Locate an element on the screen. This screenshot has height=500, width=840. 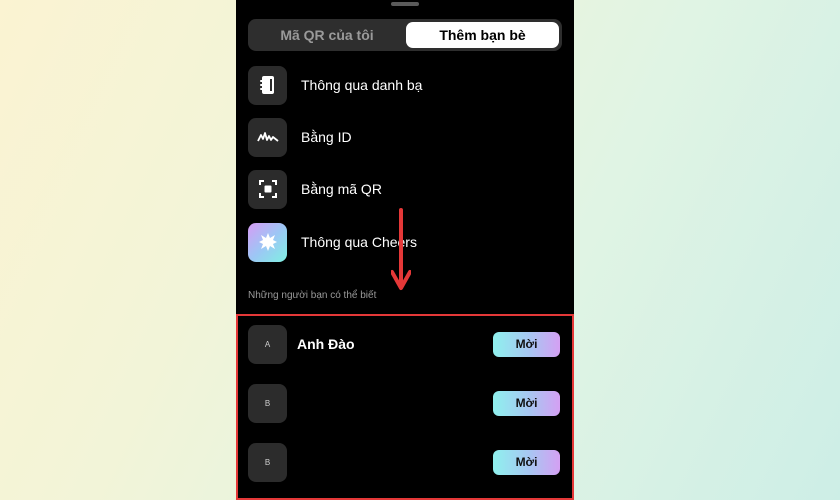
suggestions-title: Những người bạn có thể biết is located at coordinates (312, 295).